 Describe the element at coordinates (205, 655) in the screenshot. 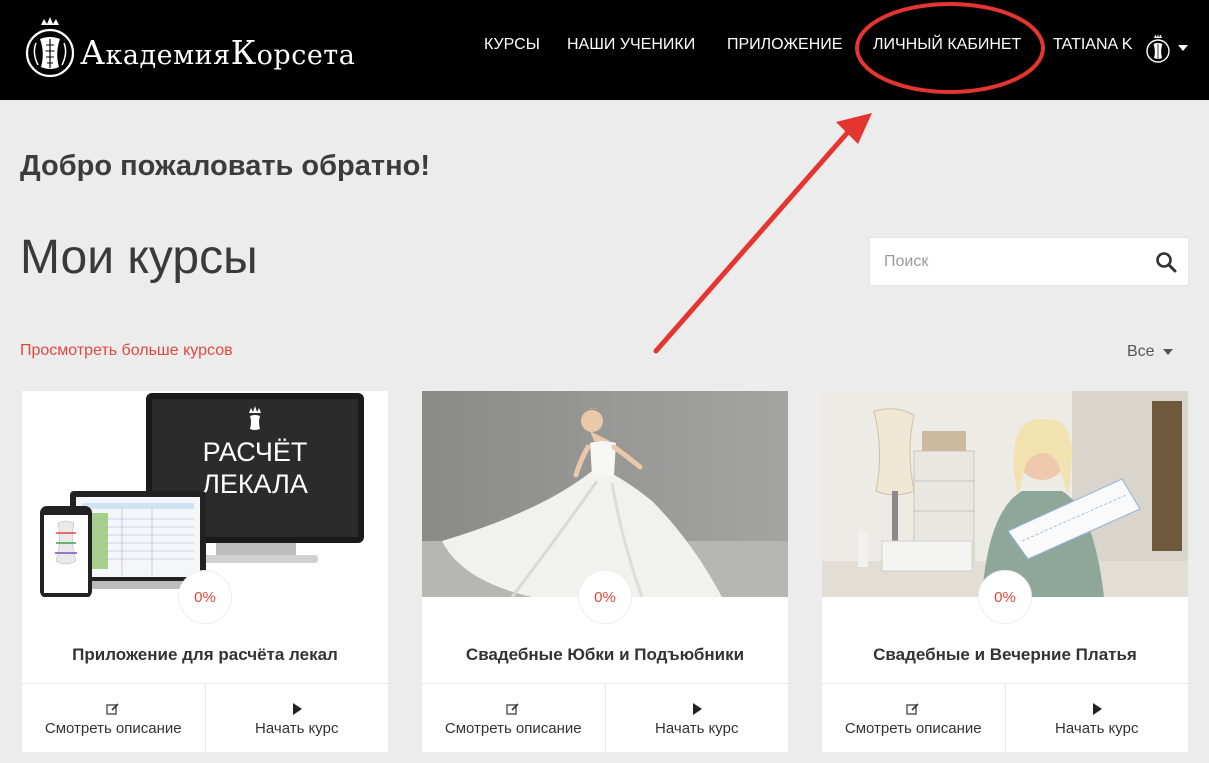

I see `course-title: Приложение для расчёта лекал` at that location.